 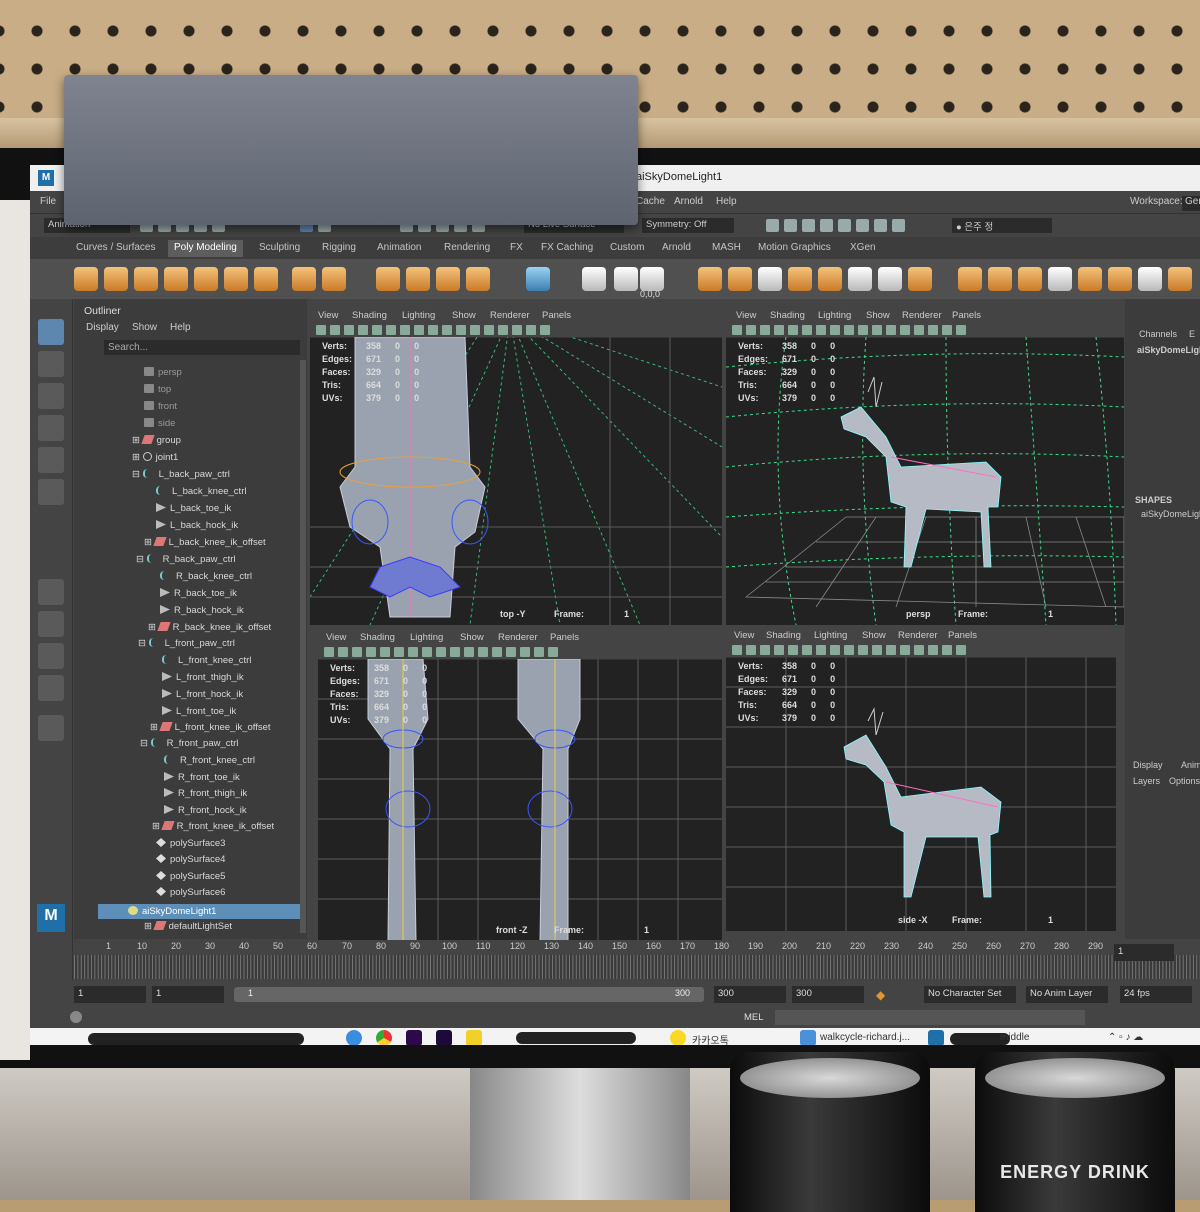 I want to click on merge-icon, so click(x=1090, y=279).